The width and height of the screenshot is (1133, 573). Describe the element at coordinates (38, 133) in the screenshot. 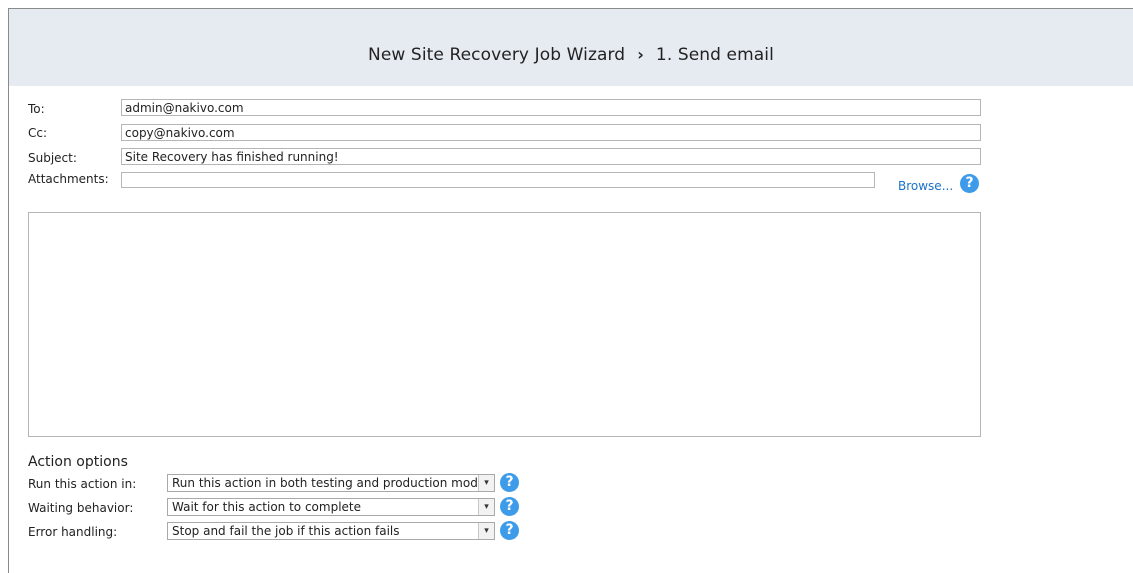

I see `cc-label: Cc:` at that location.